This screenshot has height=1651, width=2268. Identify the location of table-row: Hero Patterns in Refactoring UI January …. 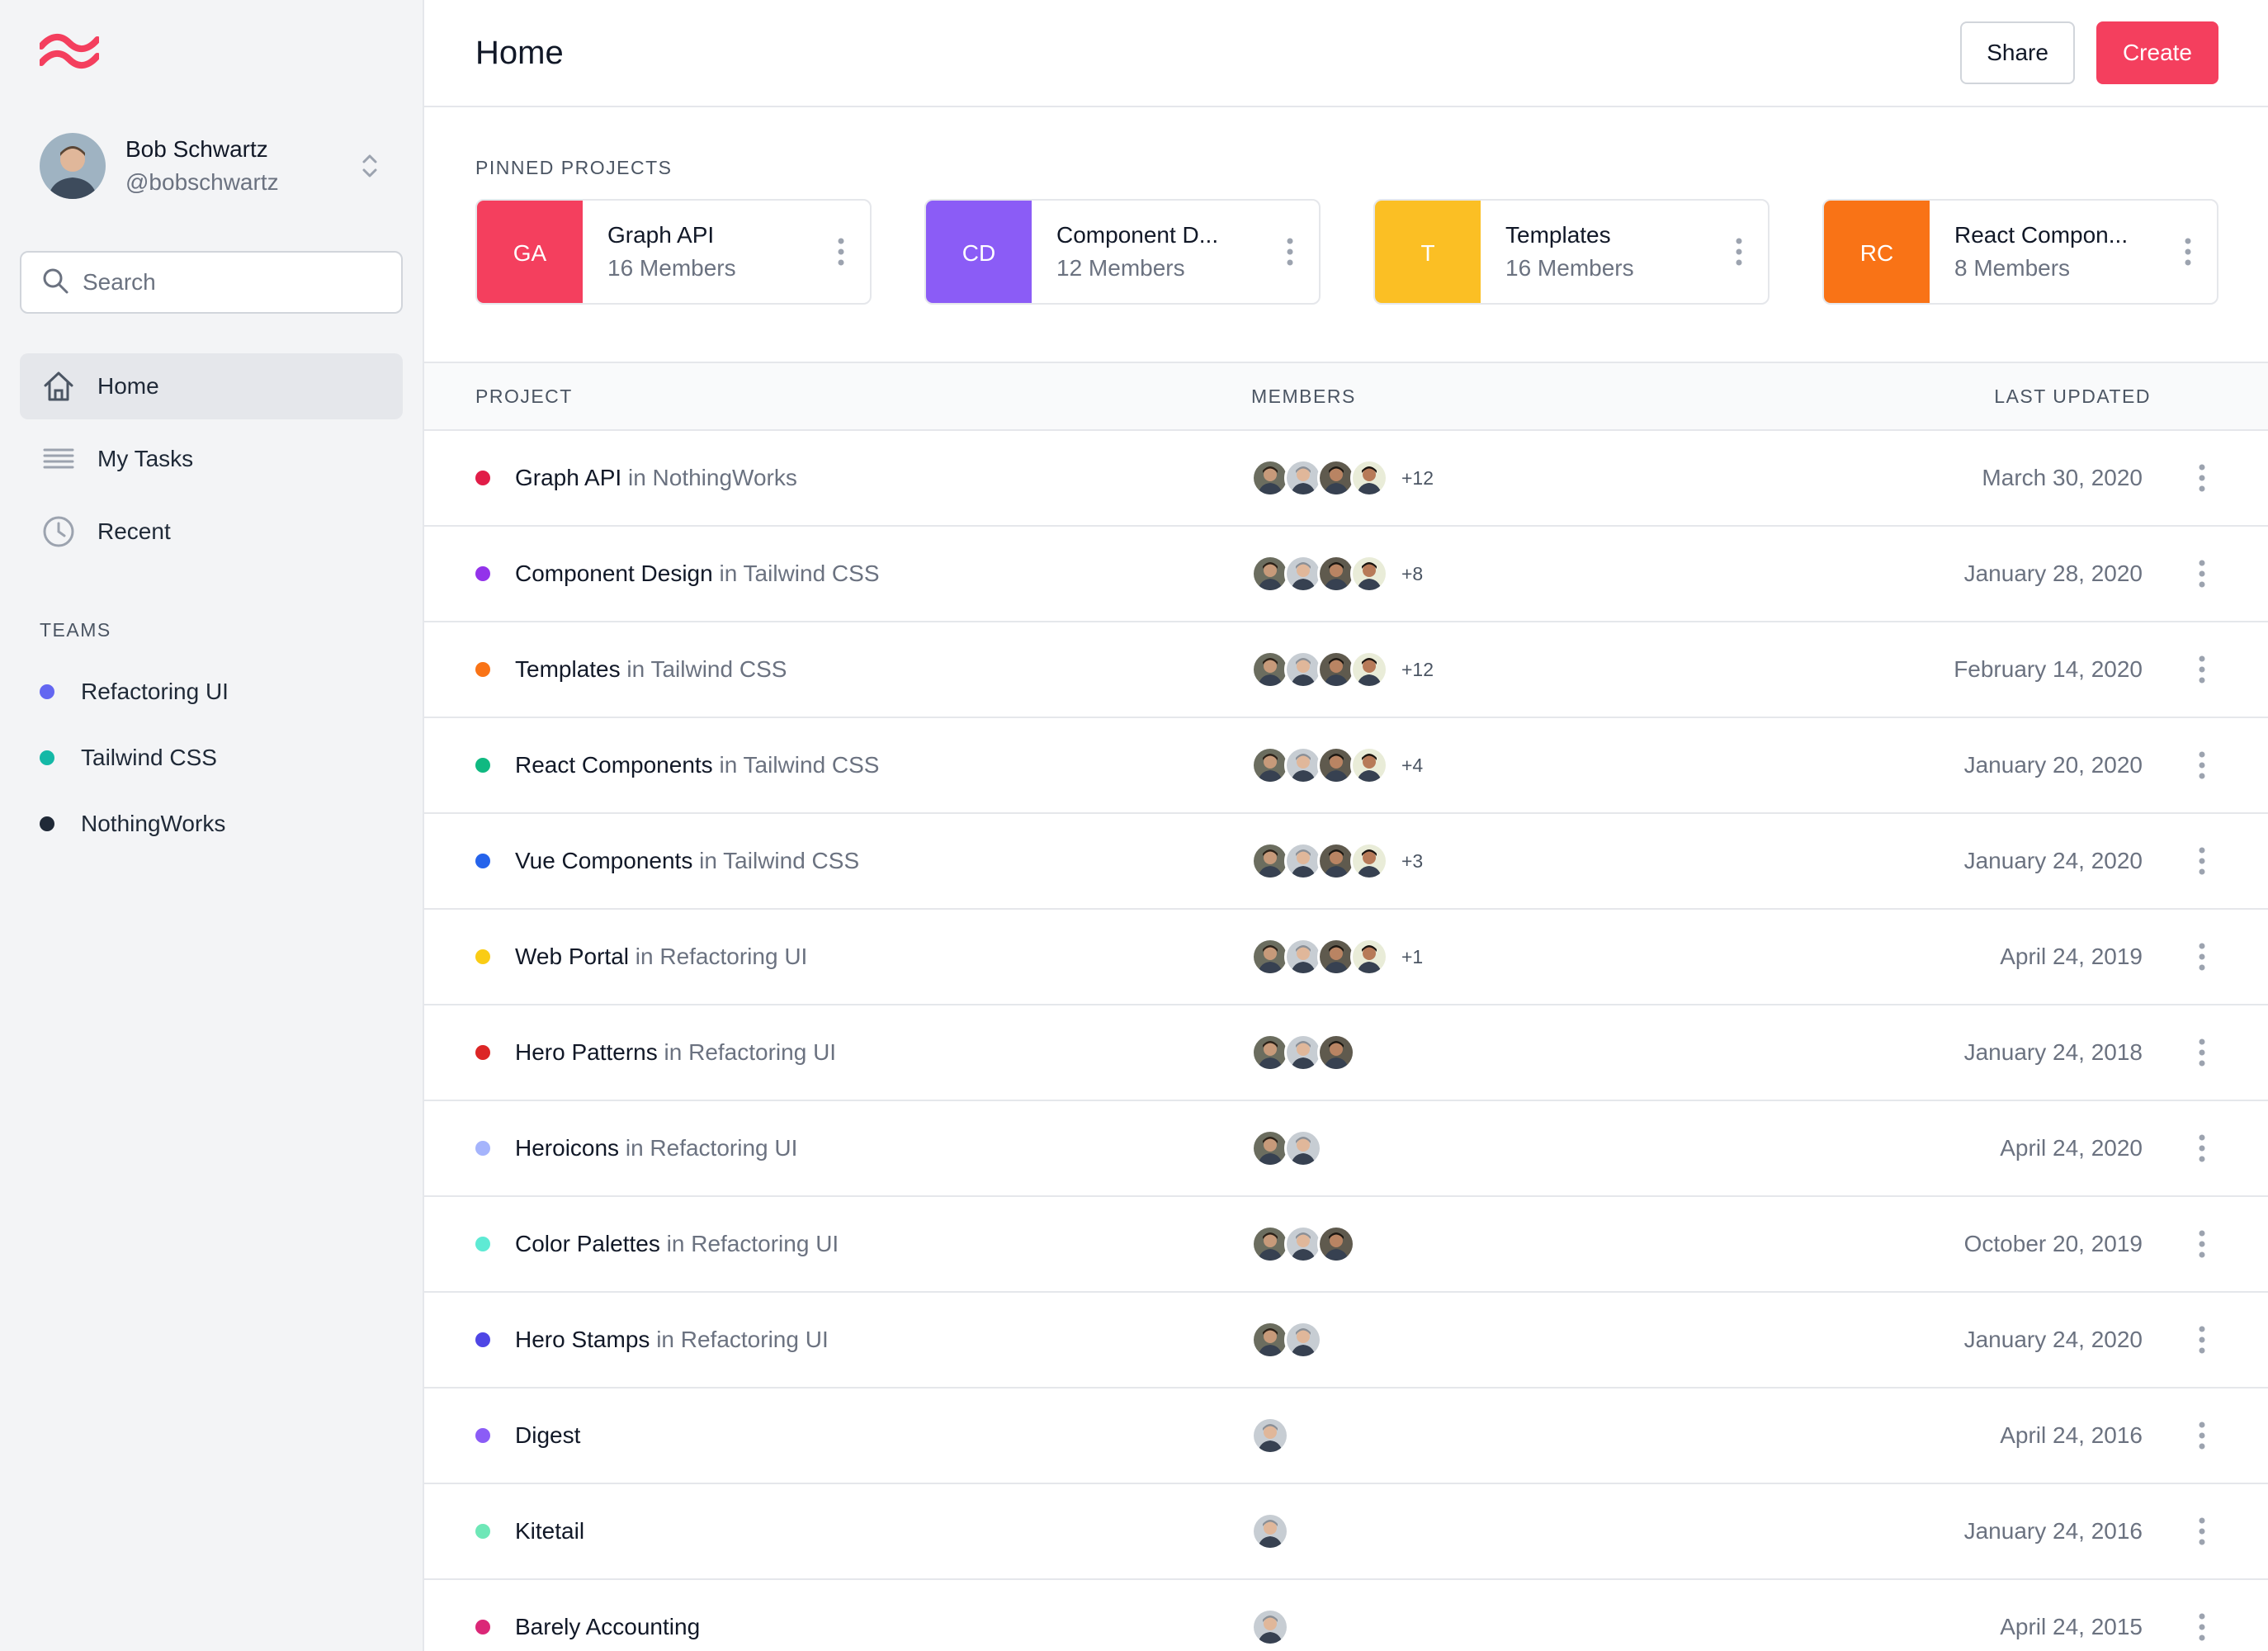
(1346, 1053).